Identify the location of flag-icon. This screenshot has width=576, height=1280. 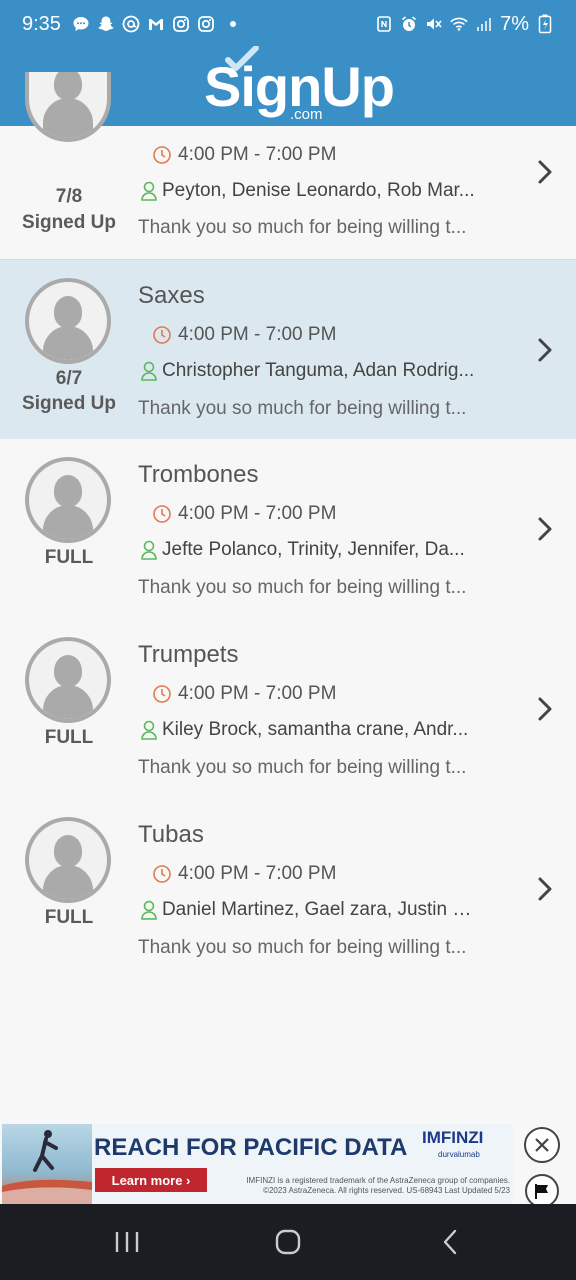
(541, 1191).